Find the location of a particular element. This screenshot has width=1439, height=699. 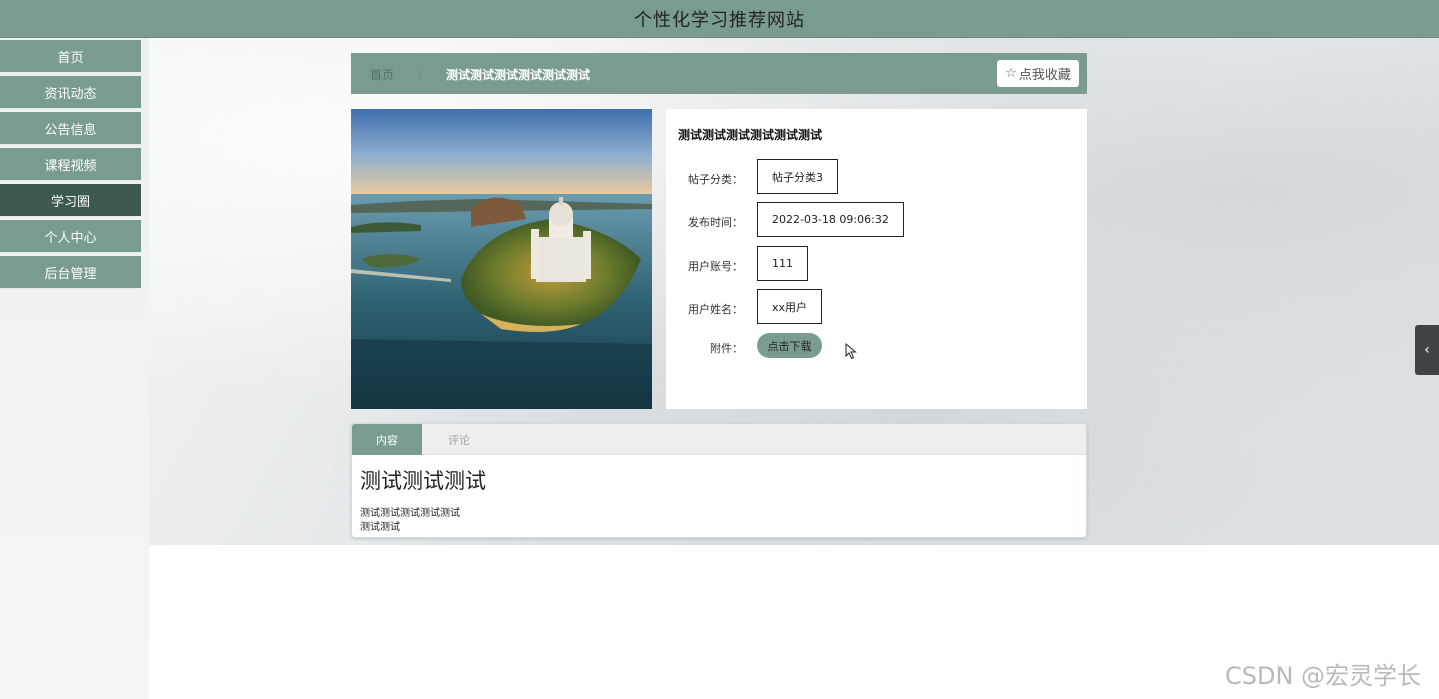

attachment-label: 附件： is located at coordinates (726, 348).